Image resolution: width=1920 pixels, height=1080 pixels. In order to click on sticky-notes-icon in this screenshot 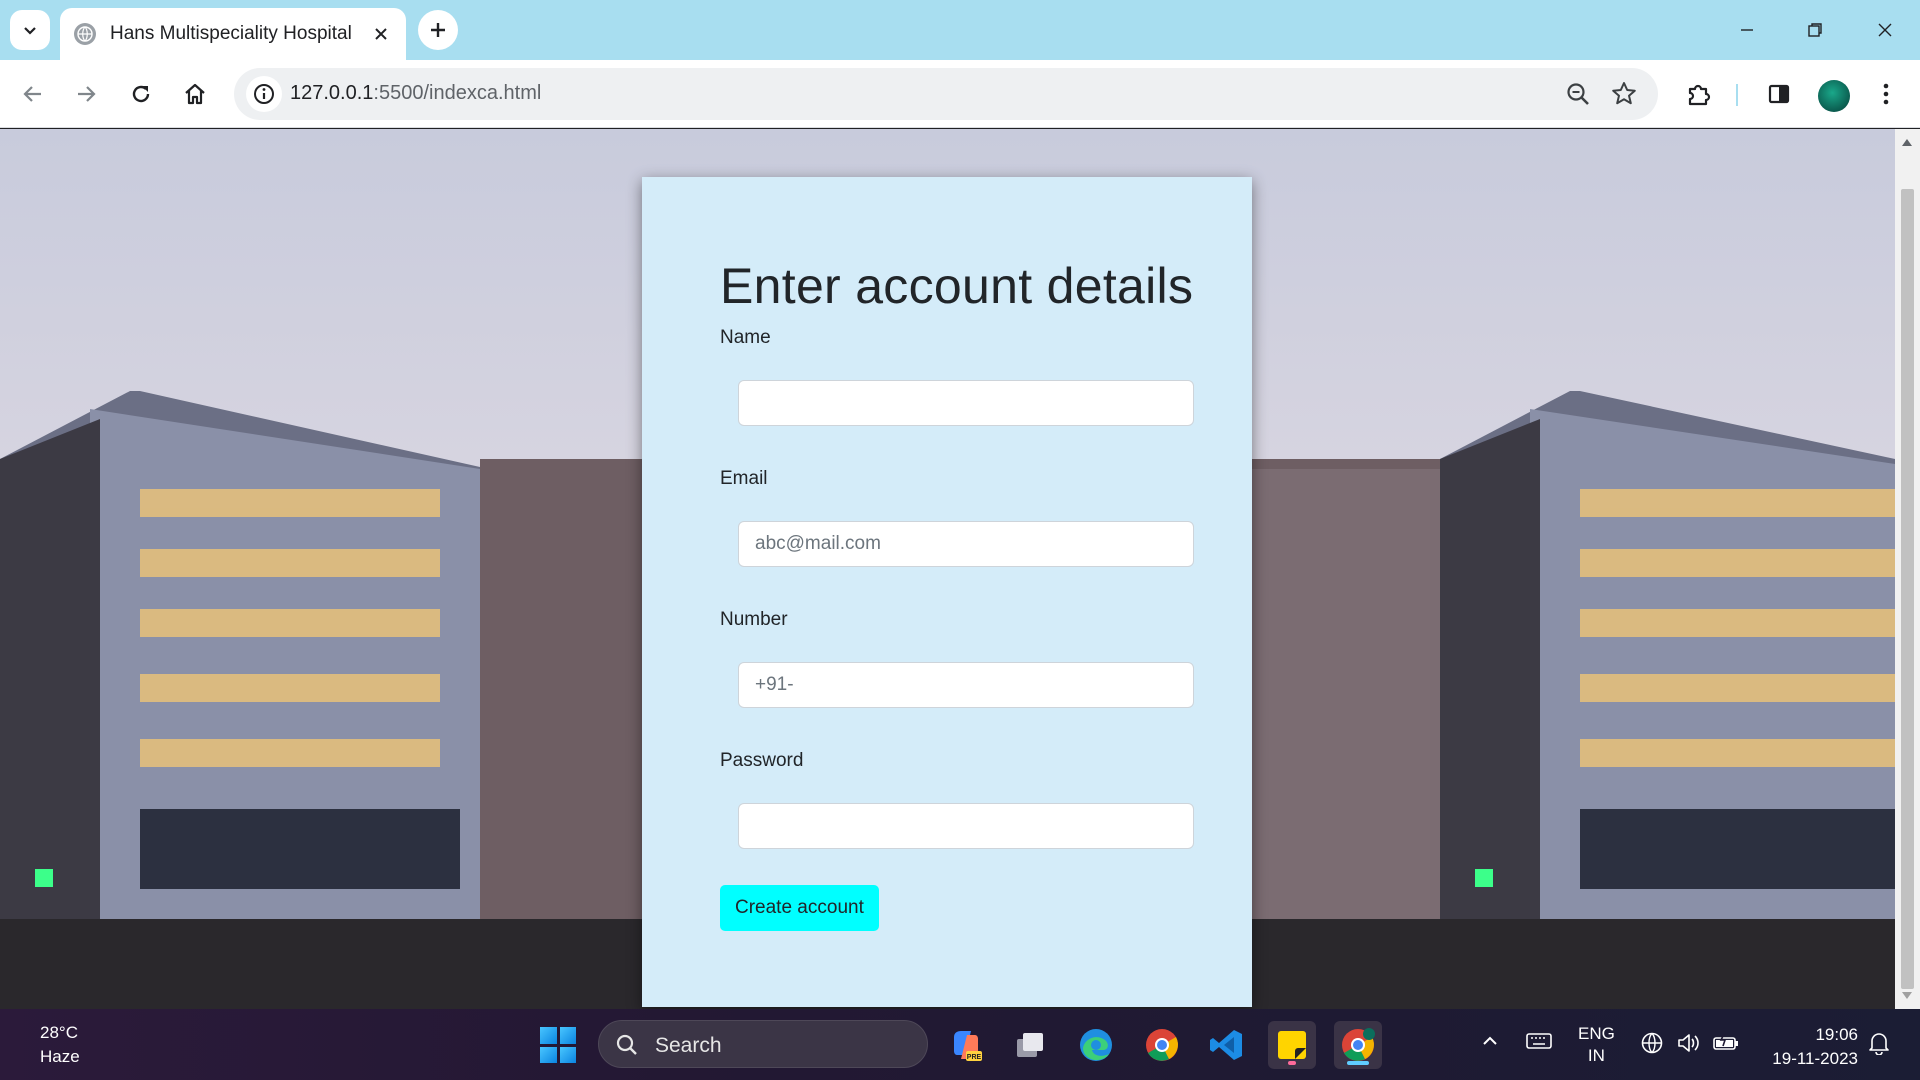, I will do `click(1292, 1045)`.